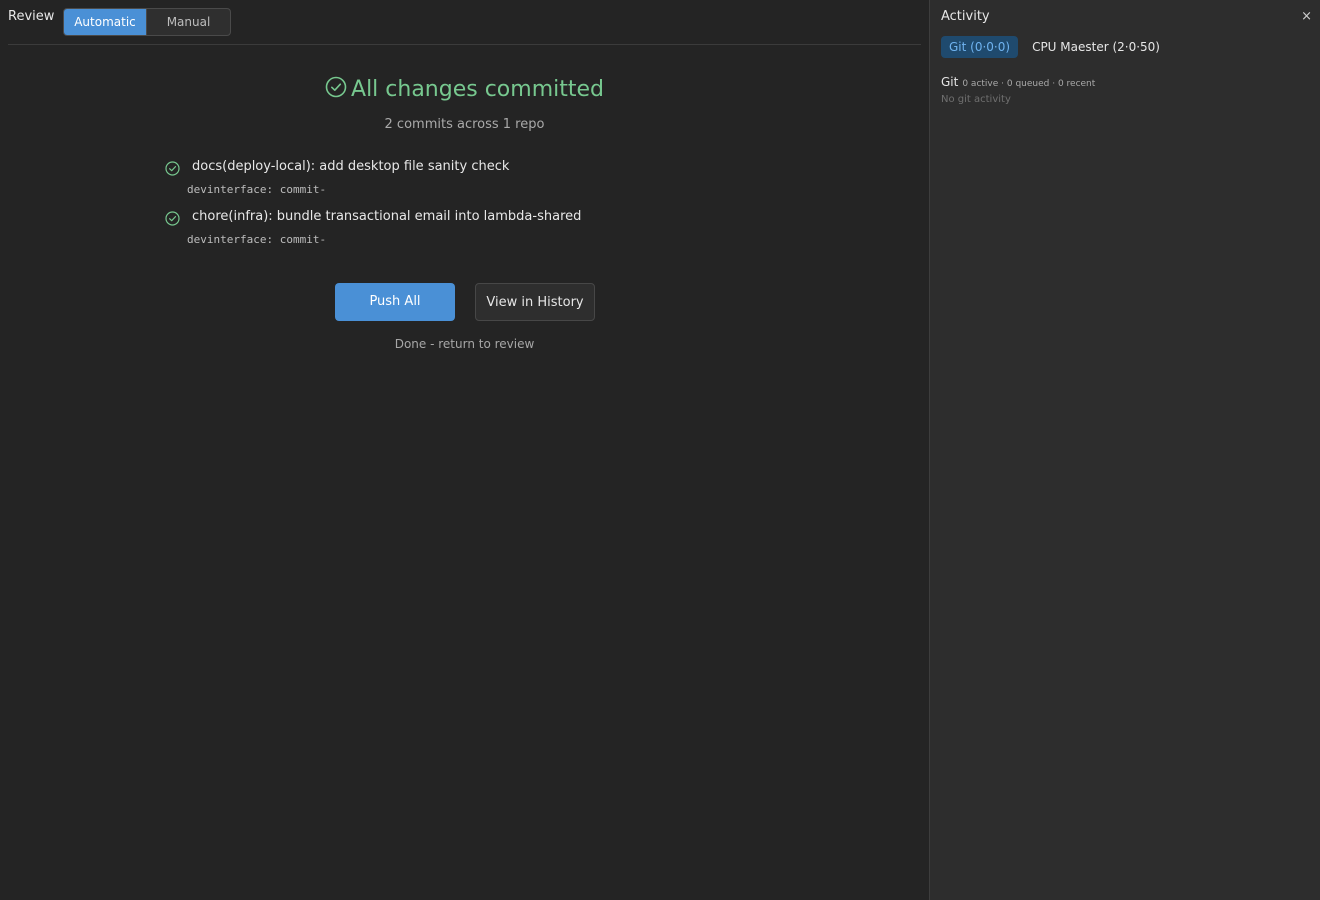 This screenshot has width=1320, height=900. I want to click on git-stats: 0 active · 0 queued · 0 recent, so click(1029, 84).